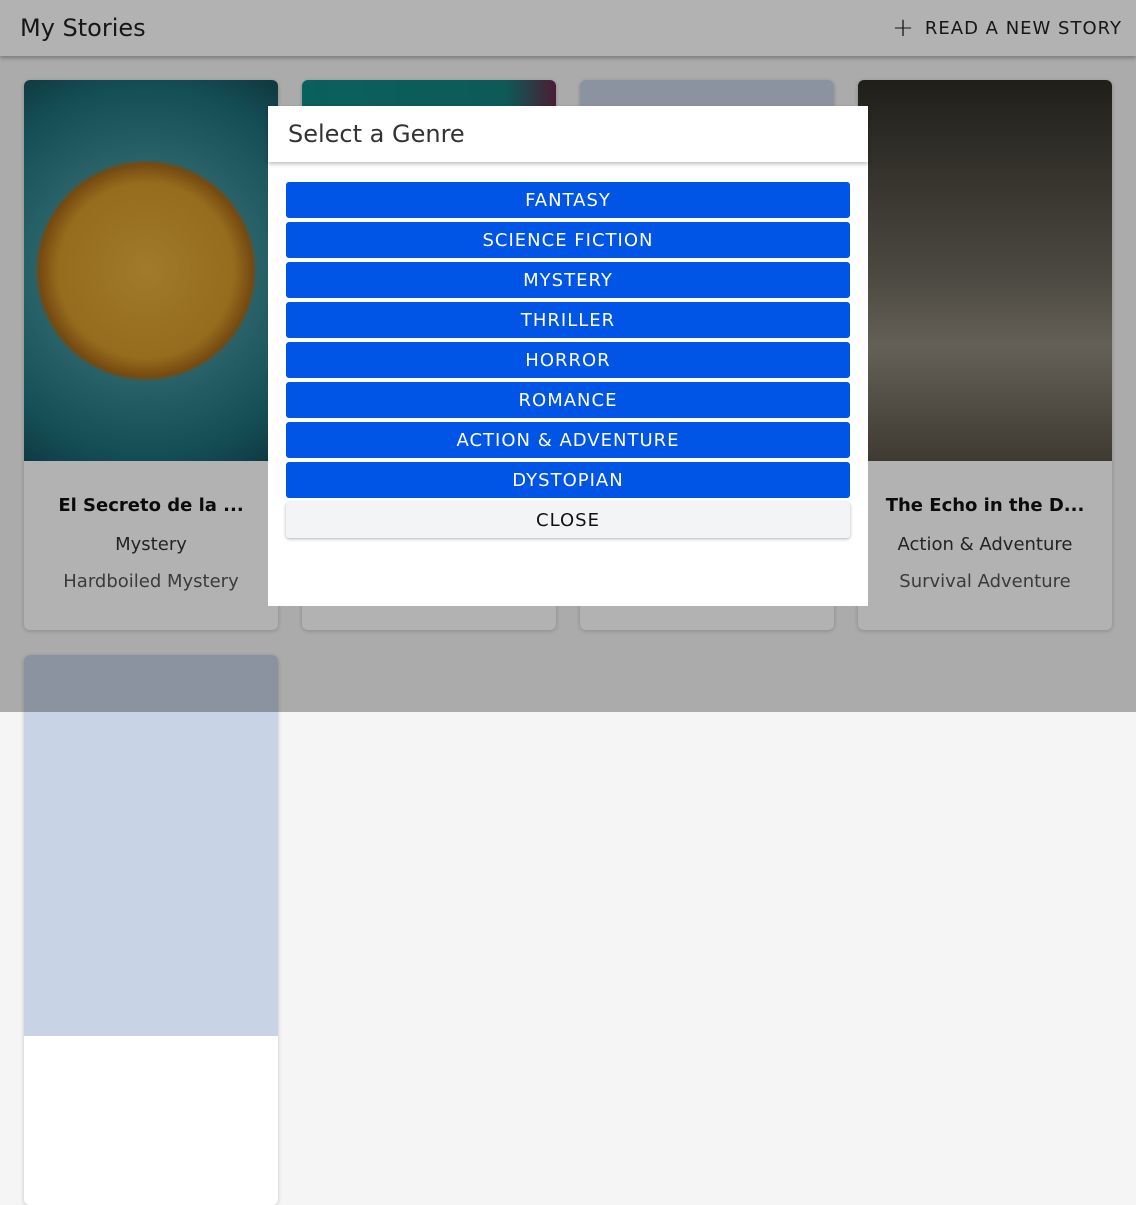 Image resolution: width=1136 pixels, height=1205 pixels. Describe the element at coordinates (568, 134) in the screenshot. I see `dialog-title: Select a Genre` at that location.